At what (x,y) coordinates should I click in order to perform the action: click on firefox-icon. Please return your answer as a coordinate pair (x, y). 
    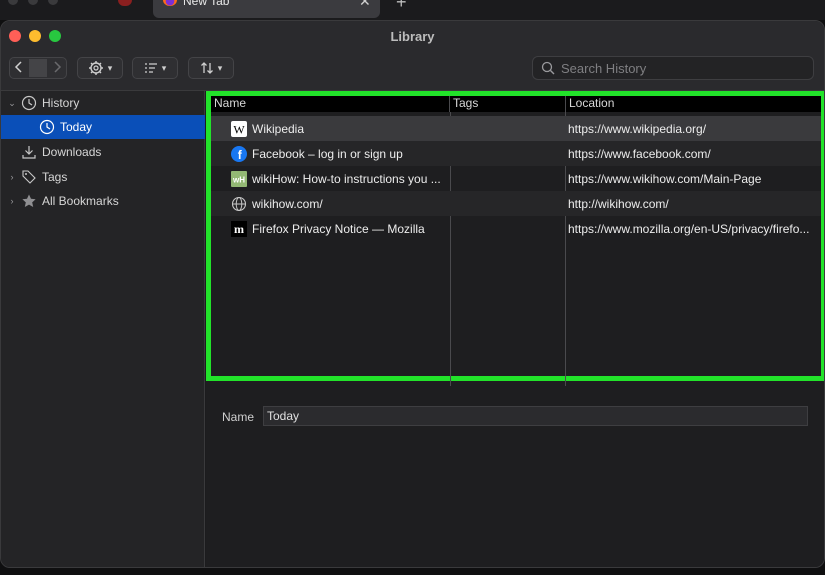
    Looking at the image, I should click on (170, 3).